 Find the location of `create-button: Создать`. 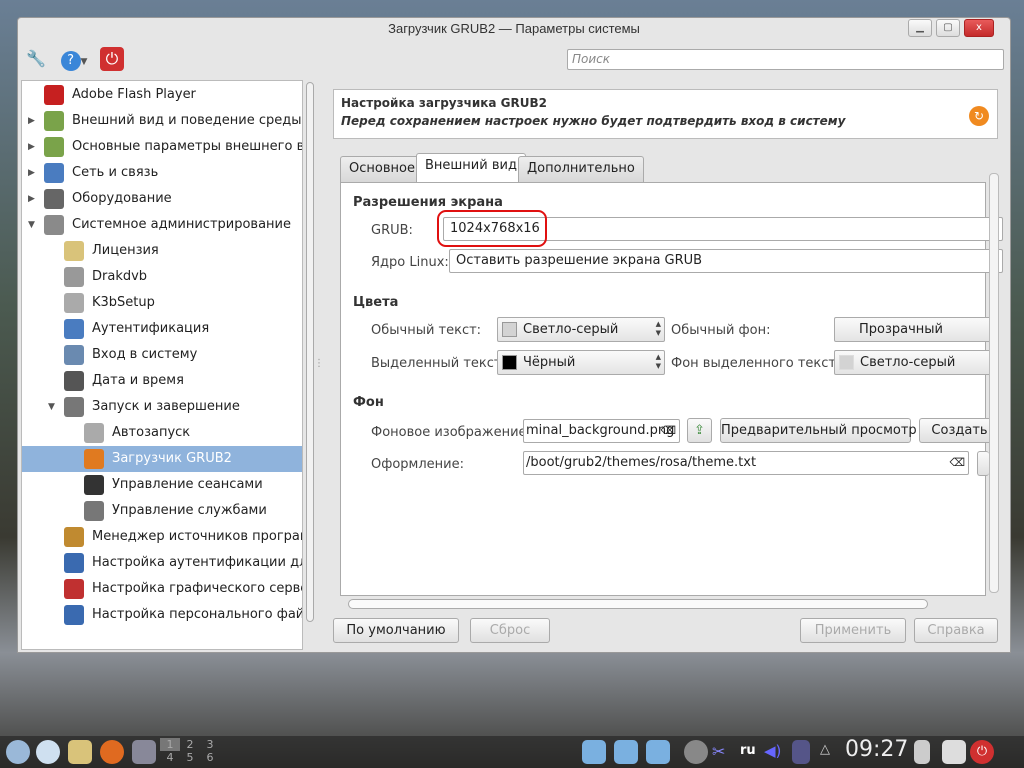

create-button: Создать is located at coordinates (959, 430).